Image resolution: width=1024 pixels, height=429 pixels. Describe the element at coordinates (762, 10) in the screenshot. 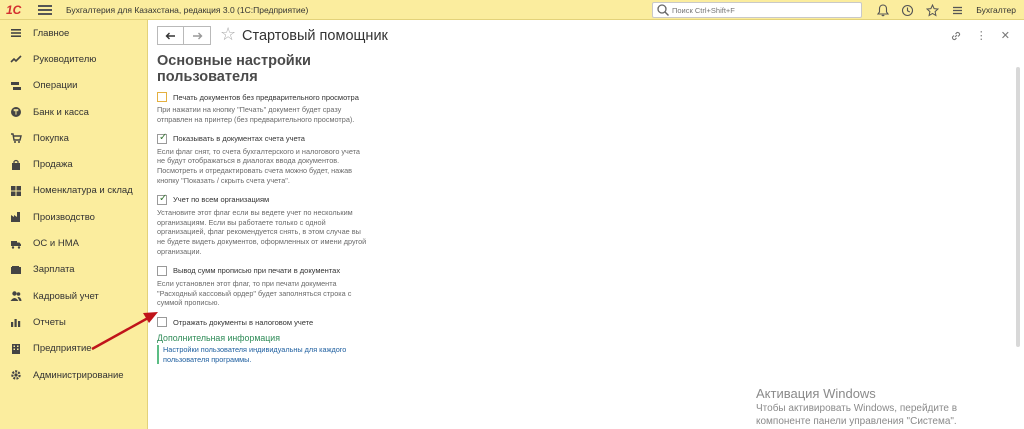

I see `search-input` at that location.